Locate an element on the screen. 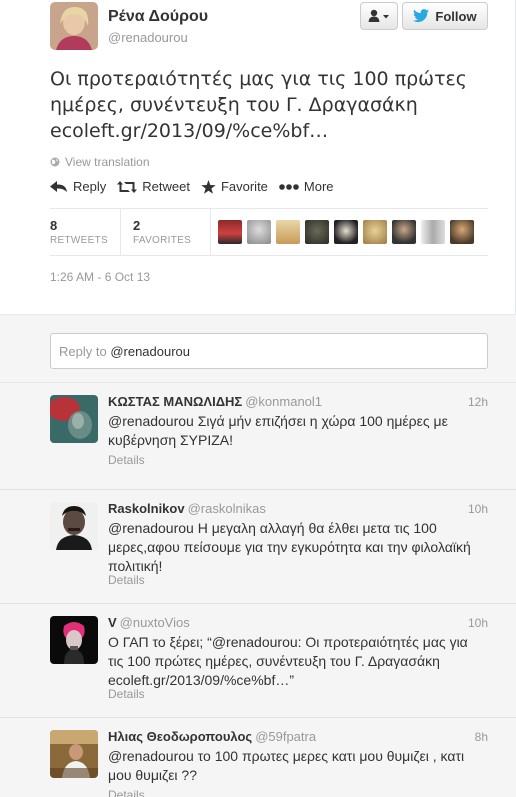  reply-action: Reply is located at coordinates (78, 186).